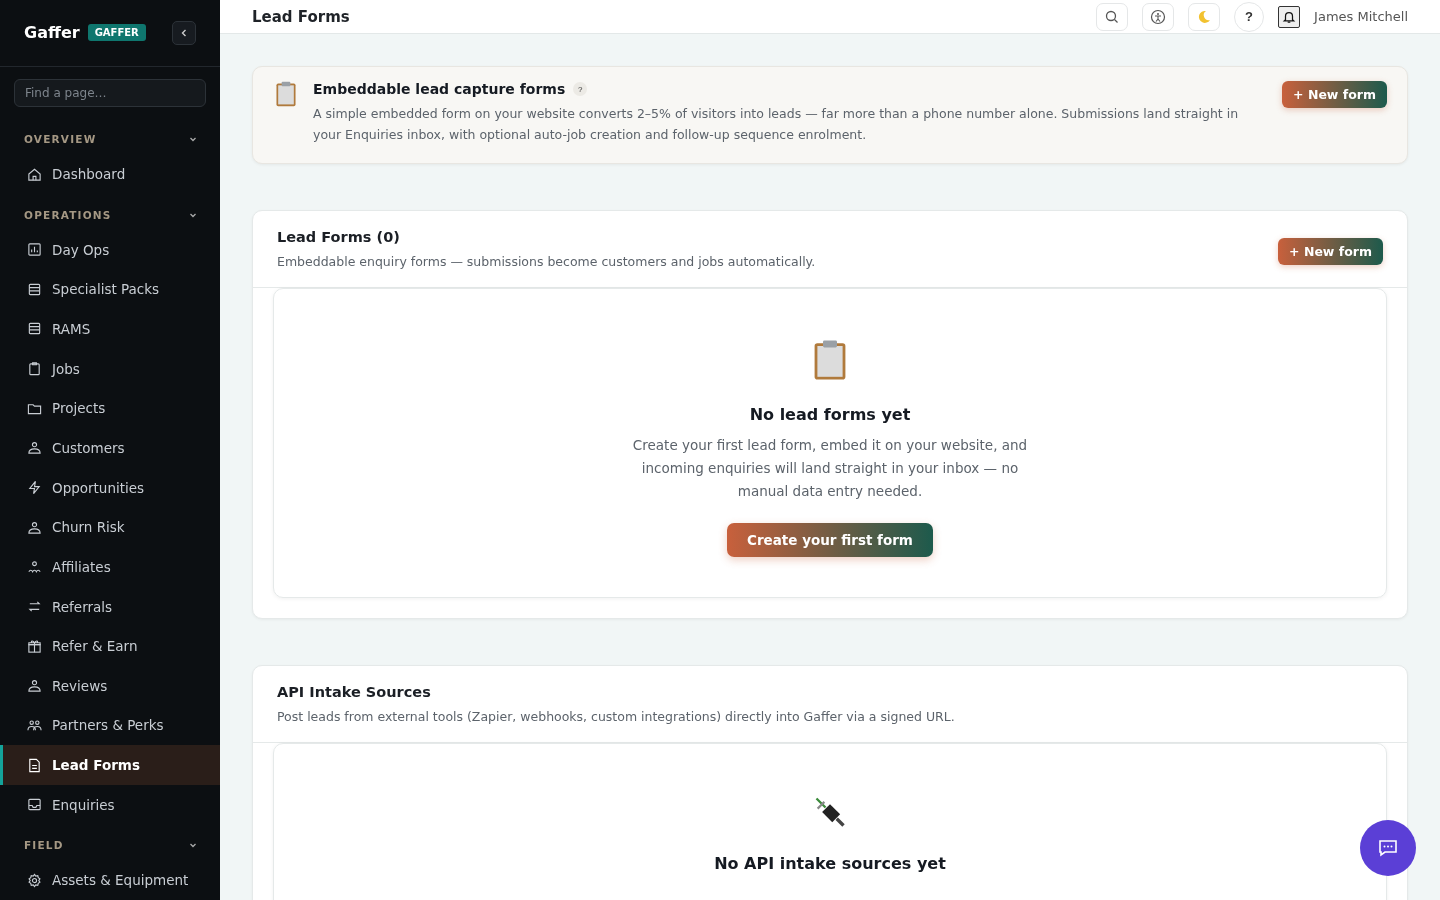  I want to click on nav-item: Opportunities, so click(110, 487).